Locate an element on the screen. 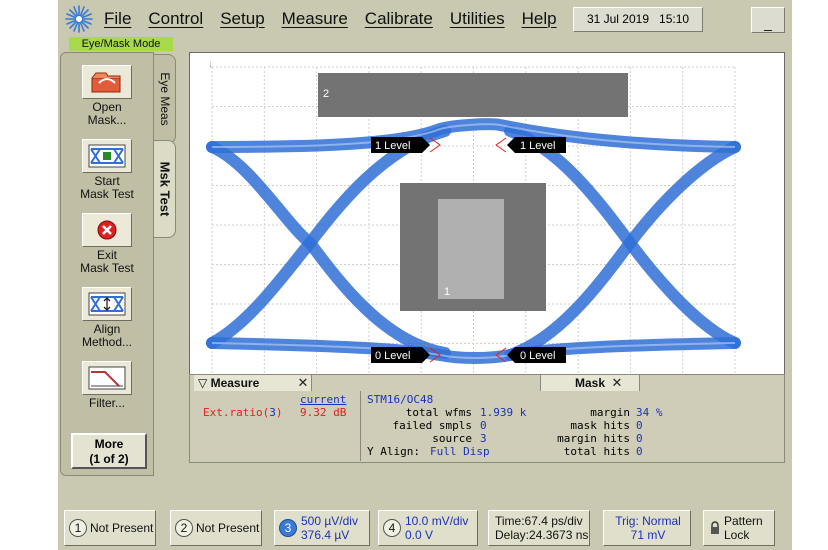 This screenshot has width=828, height=550. channel-2-button: 2 Not Present is located at coordinates (216, 528).